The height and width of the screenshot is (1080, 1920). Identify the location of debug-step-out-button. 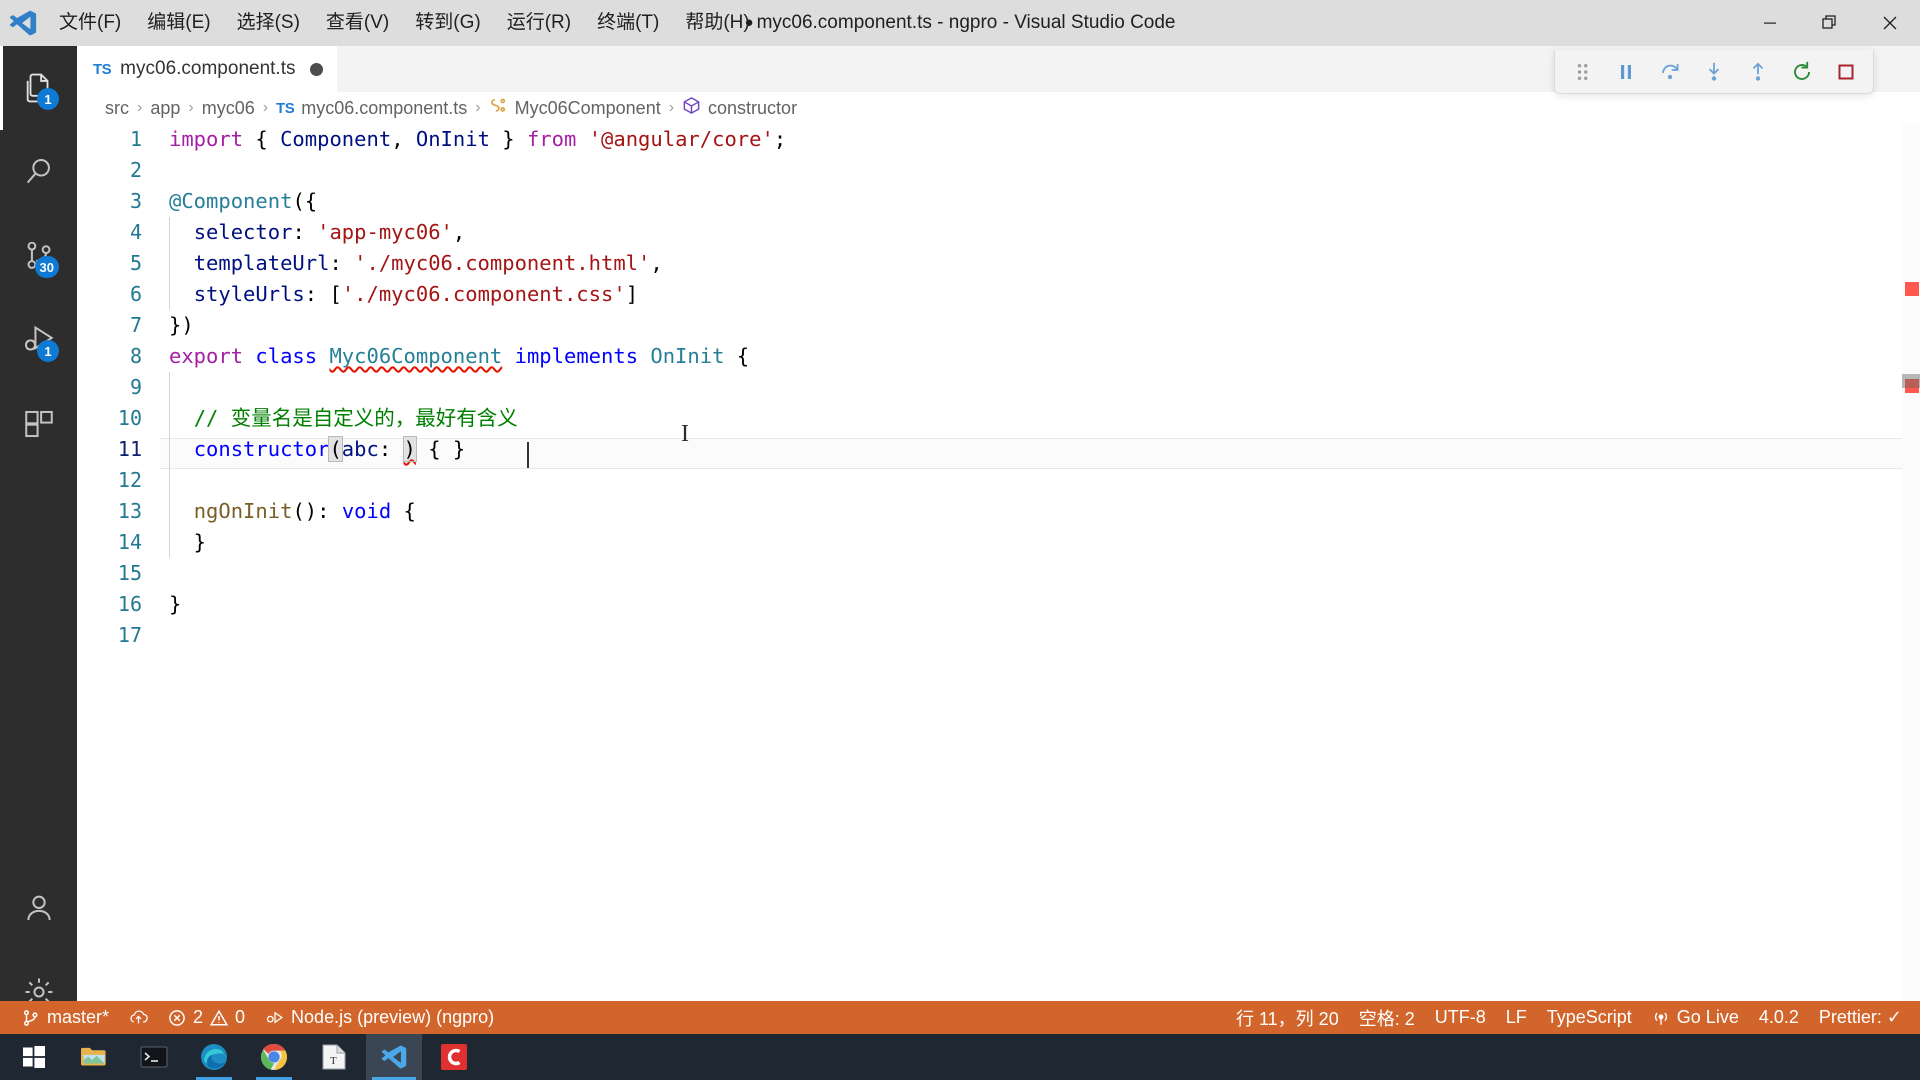
(1758, 72).